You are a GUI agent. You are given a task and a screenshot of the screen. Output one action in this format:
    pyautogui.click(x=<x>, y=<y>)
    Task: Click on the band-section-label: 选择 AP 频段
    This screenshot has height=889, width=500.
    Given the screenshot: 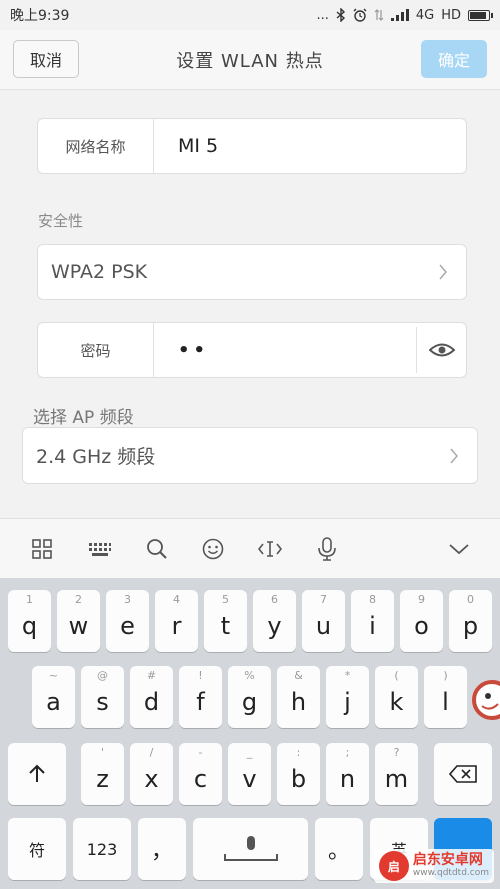 What is the action you would take?
    pyautogui.click(x=83, y=418)
    